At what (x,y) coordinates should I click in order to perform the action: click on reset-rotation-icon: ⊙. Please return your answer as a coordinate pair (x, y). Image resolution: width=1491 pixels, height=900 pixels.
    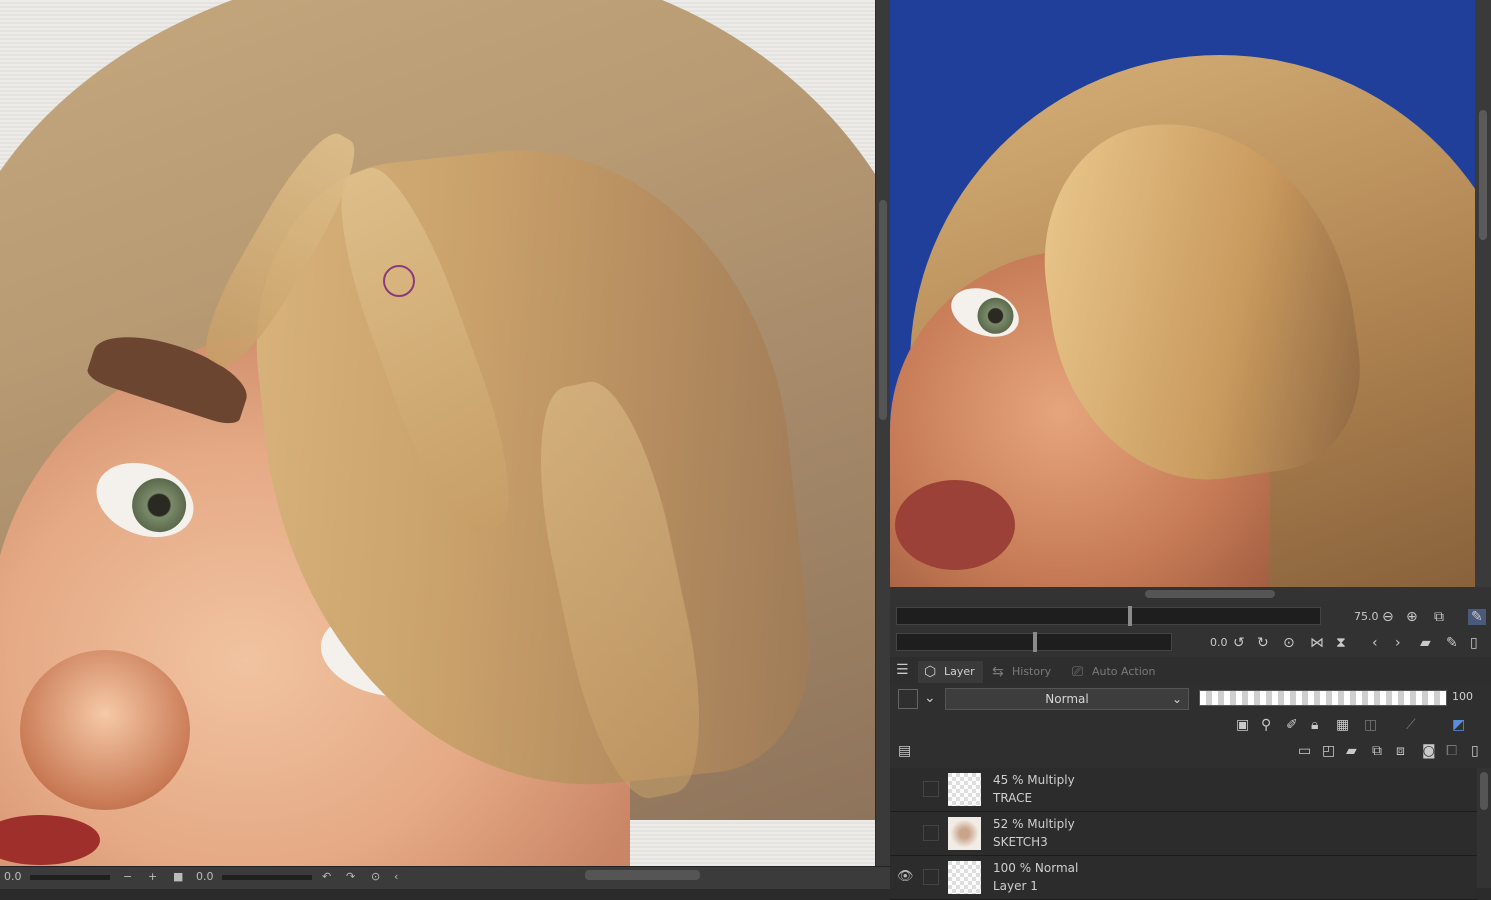
    Looking at the image, I should click on (375, 876).